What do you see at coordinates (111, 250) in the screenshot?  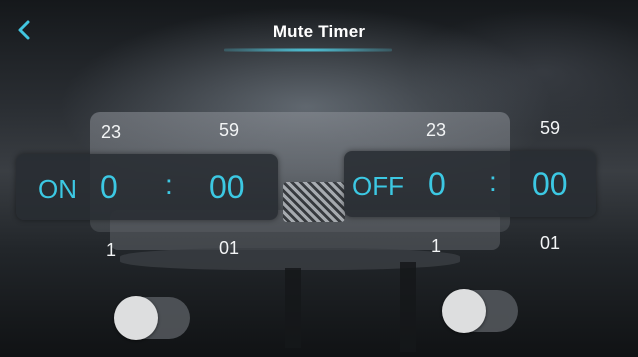 I see `on-hour-wheel-below: 1` at bounding box center [111, 250].